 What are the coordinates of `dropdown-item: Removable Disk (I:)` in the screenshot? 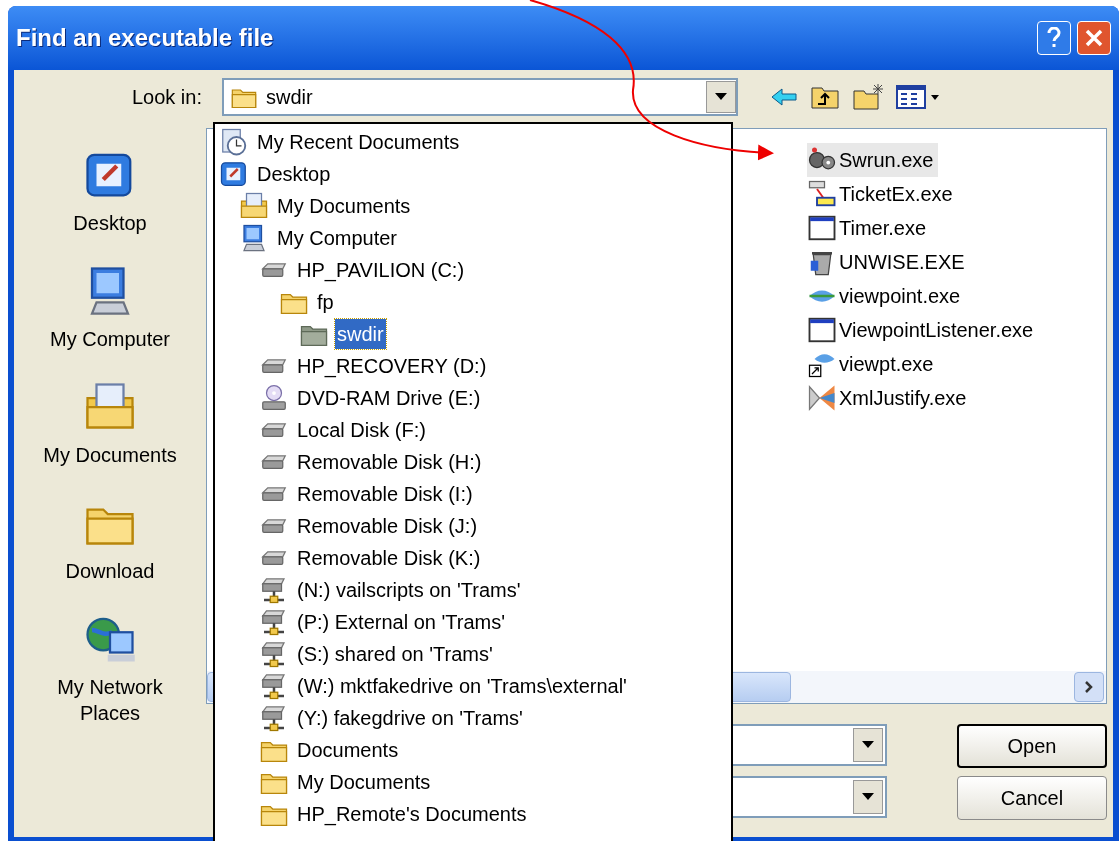 It's located at (385, 494).